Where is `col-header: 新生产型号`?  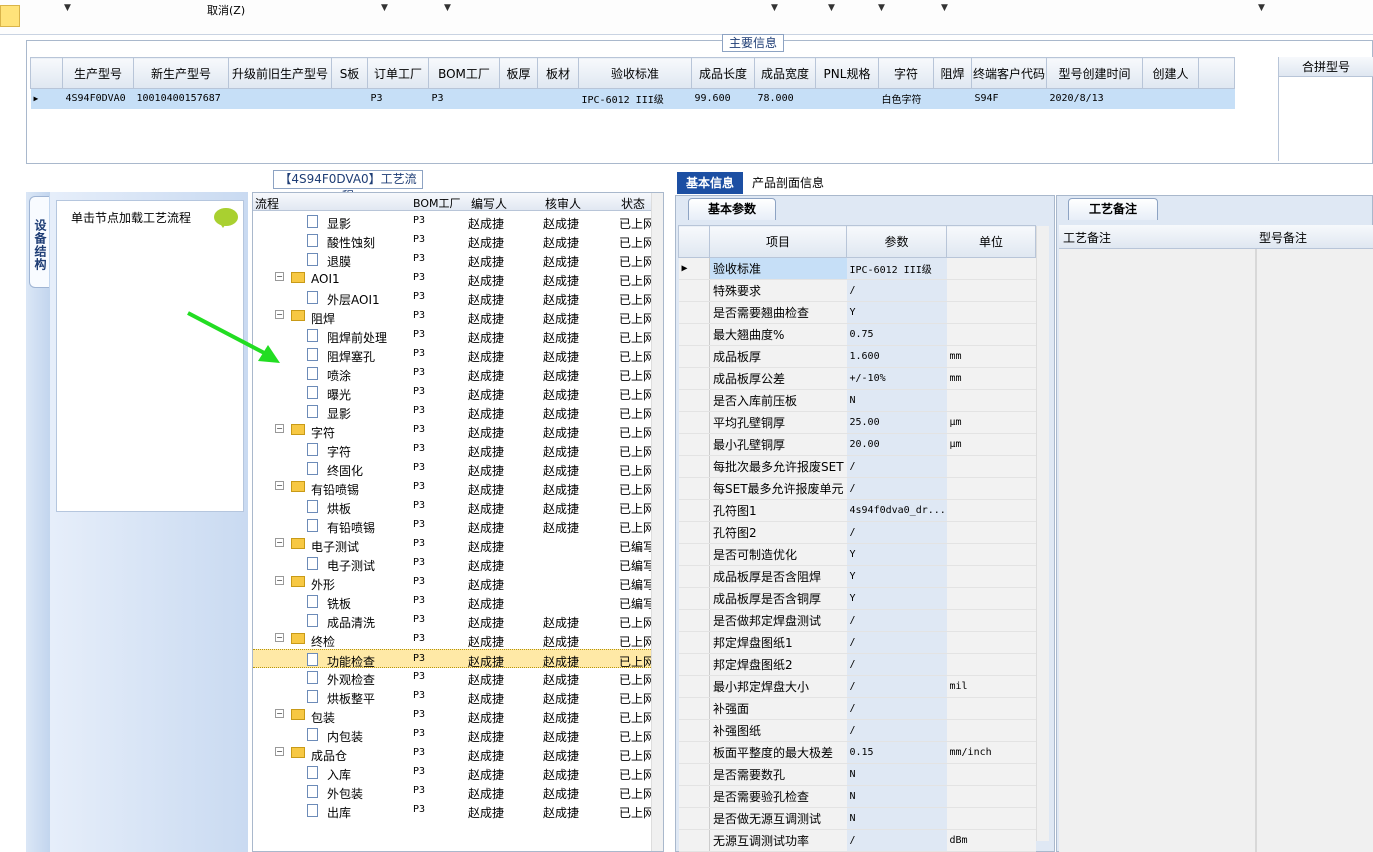 col-header: 新生产型号 is located at coordinates (181, 73).